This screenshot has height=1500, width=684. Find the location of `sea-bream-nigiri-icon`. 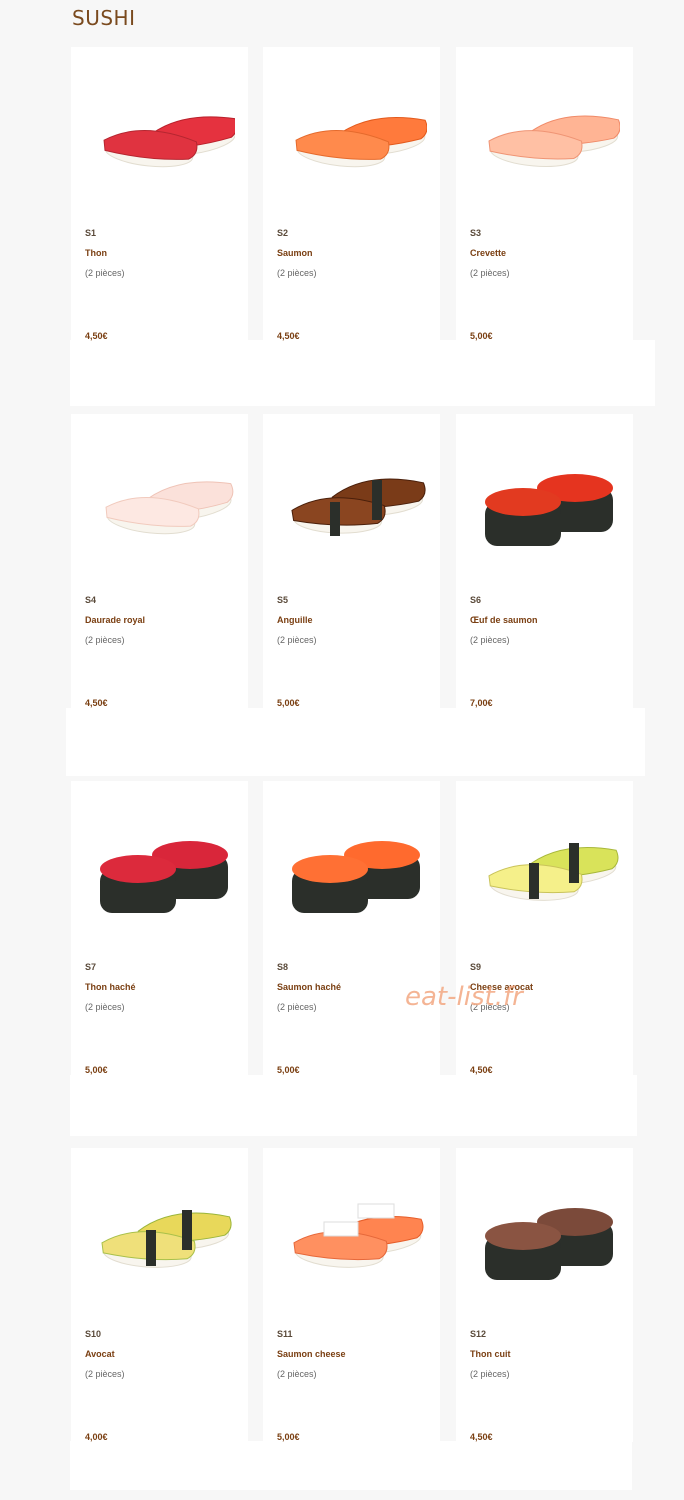

sea-bream-nigiri-icon is located at coordinates (159, 496).